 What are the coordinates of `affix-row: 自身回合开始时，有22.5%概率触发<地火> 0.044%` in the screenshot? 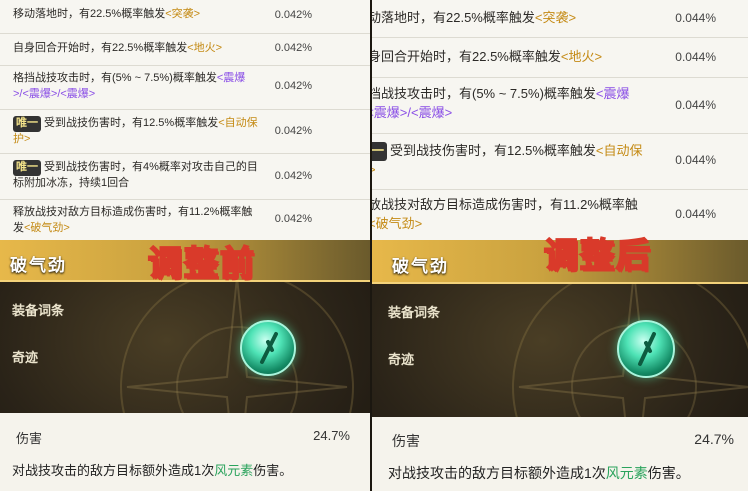 It's located at (560, 58).